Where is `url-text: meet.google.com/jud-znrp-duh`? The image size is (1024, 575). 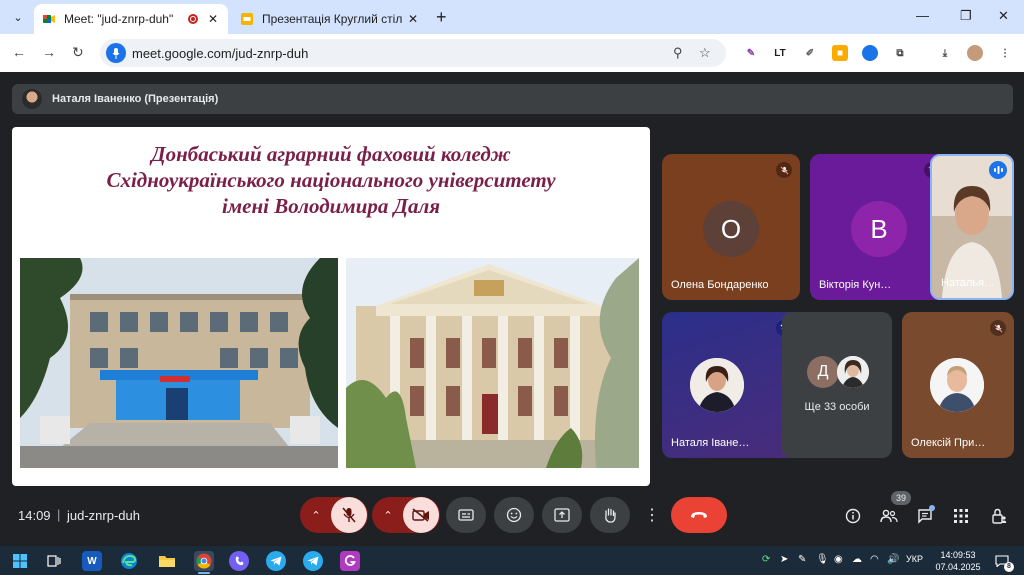 url-text: meet.google.com/jud-znrp-duh is located at coordinates (220, 53).